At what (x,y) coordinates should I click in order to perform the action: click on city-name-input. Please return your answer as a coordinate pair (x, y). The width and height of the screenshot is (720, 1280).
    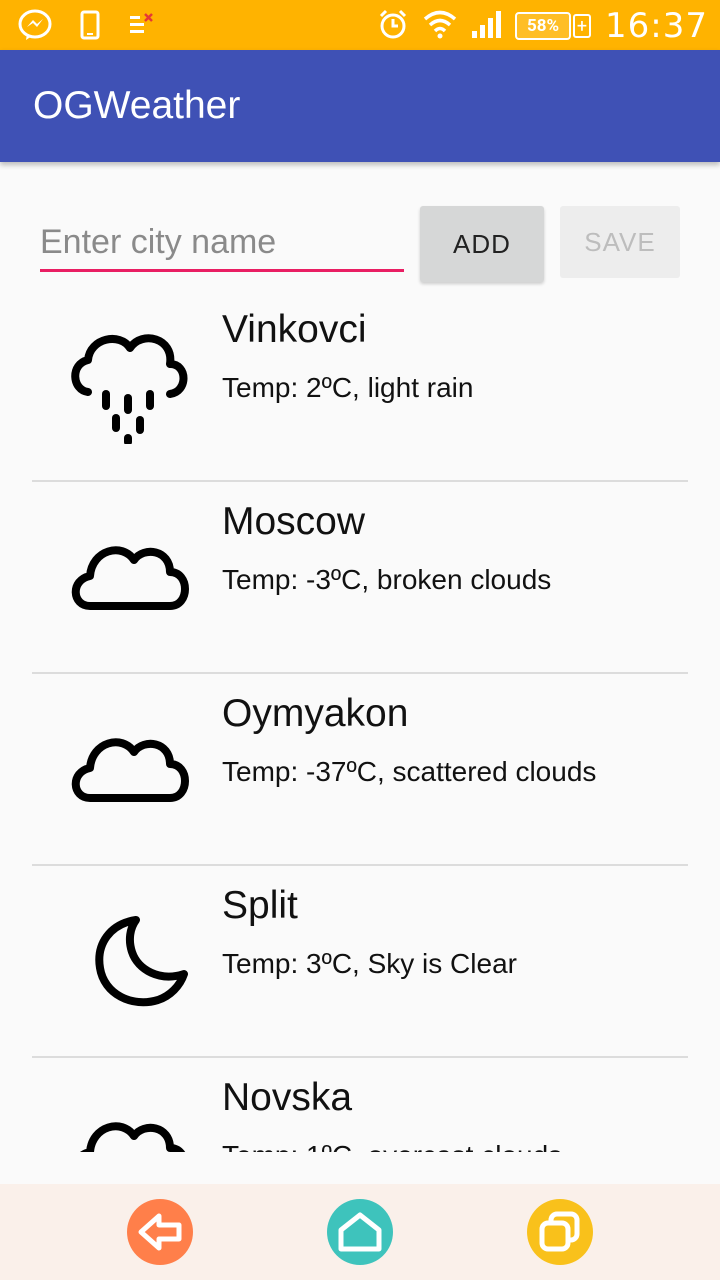
    Looking at the image, I should click on (222, 242).